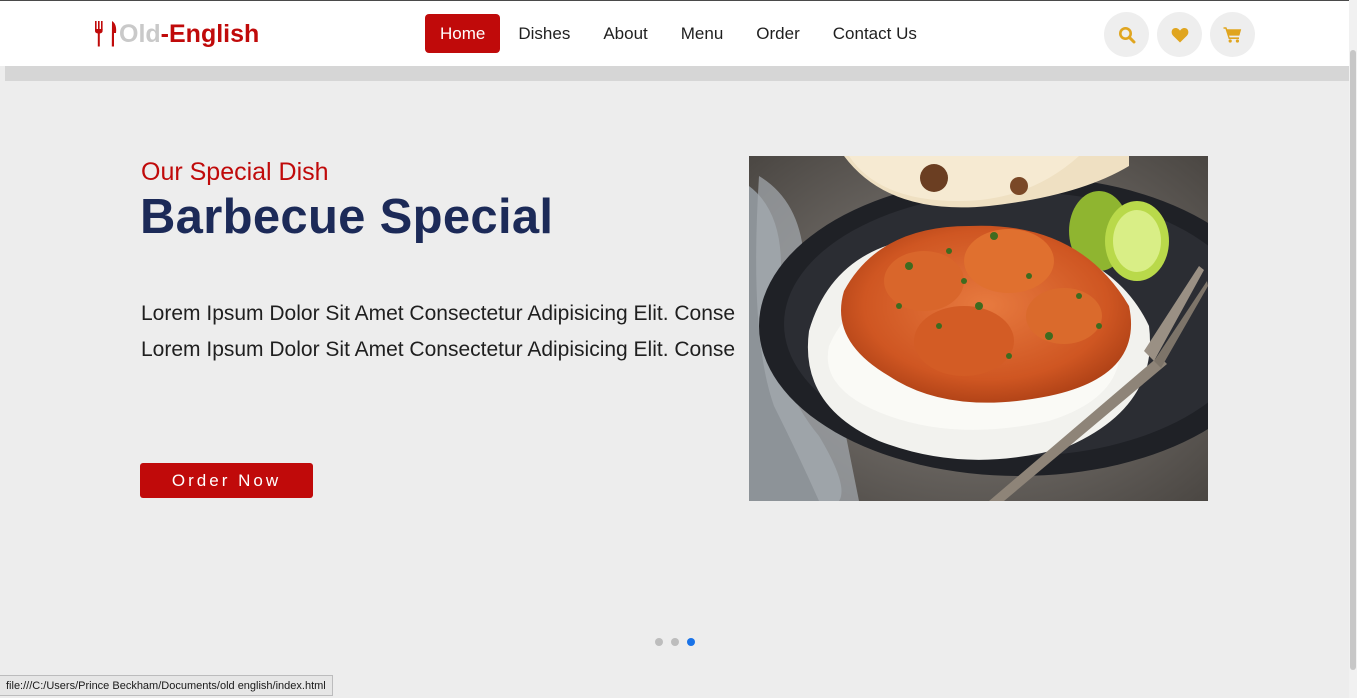  Describe the element at coordinates (677, 73) in the screenshot. I see `header-shadow-band` at that location.